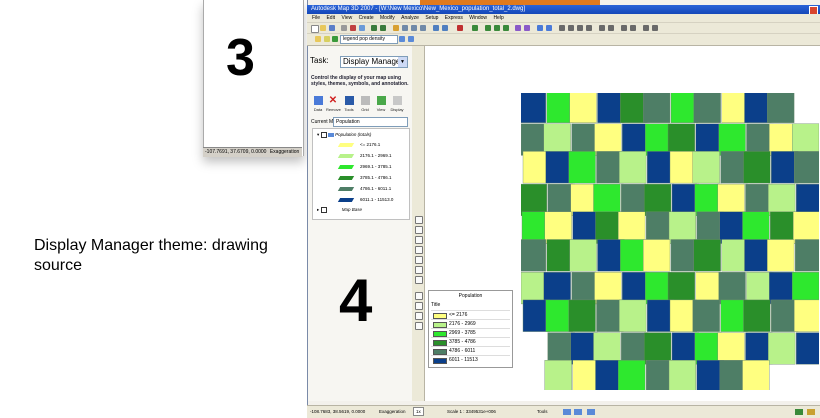 This screenshot has width=820, height=418. Describe the element at coordinates (335, 39) in the screenshot. I see `freeze-icon` at that location.